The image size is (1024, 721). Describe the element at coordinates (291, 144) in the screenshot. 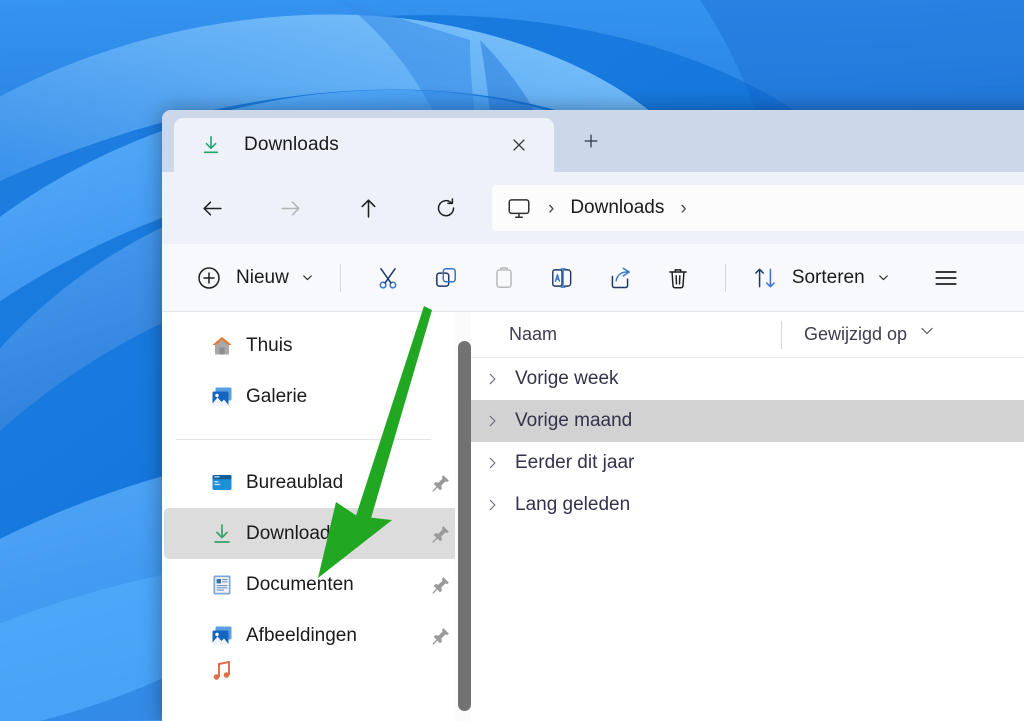

I see `tab-title: Downloads` at that location.